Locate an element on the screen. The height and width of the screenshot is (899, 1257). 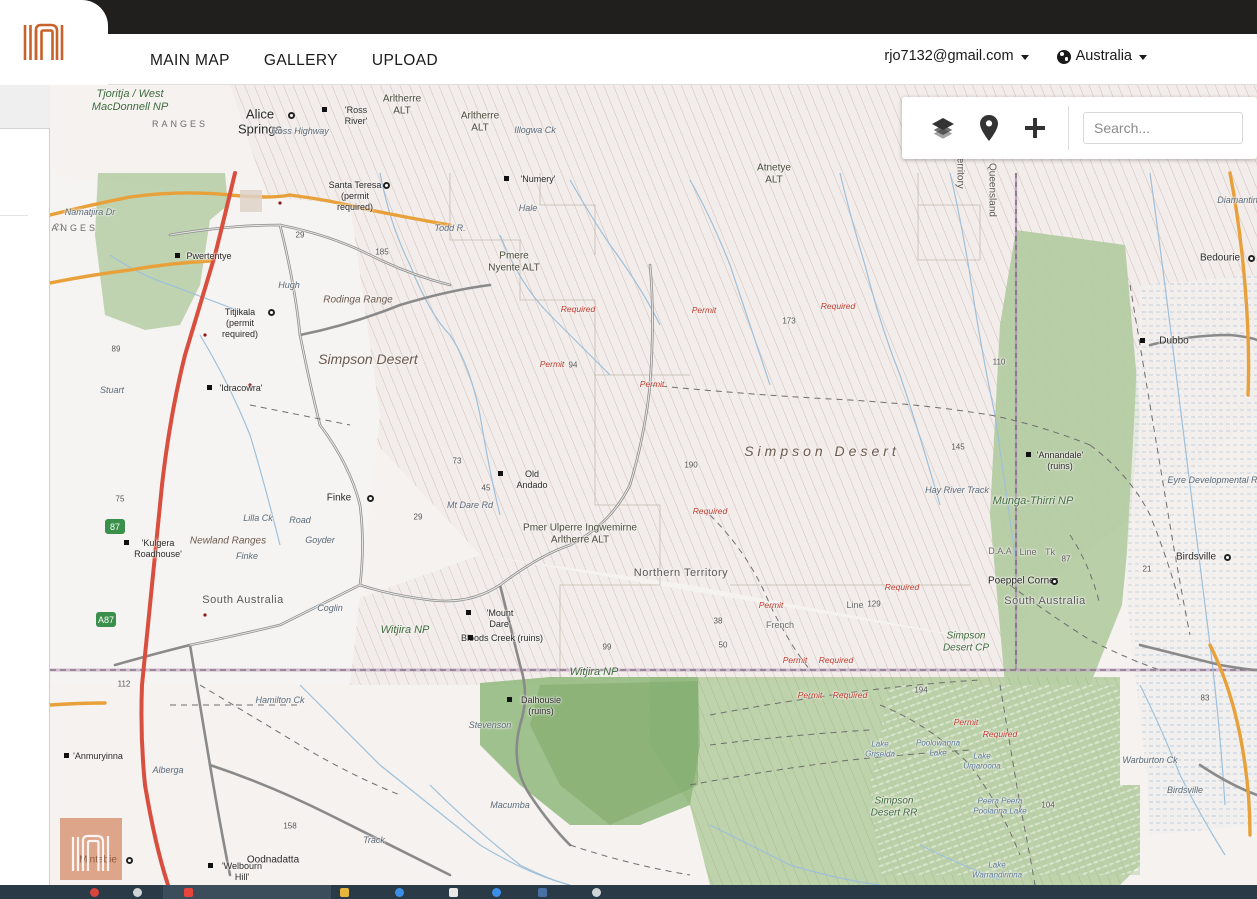
nav-gallery: GALLERY is located at coordinates (301, 61).